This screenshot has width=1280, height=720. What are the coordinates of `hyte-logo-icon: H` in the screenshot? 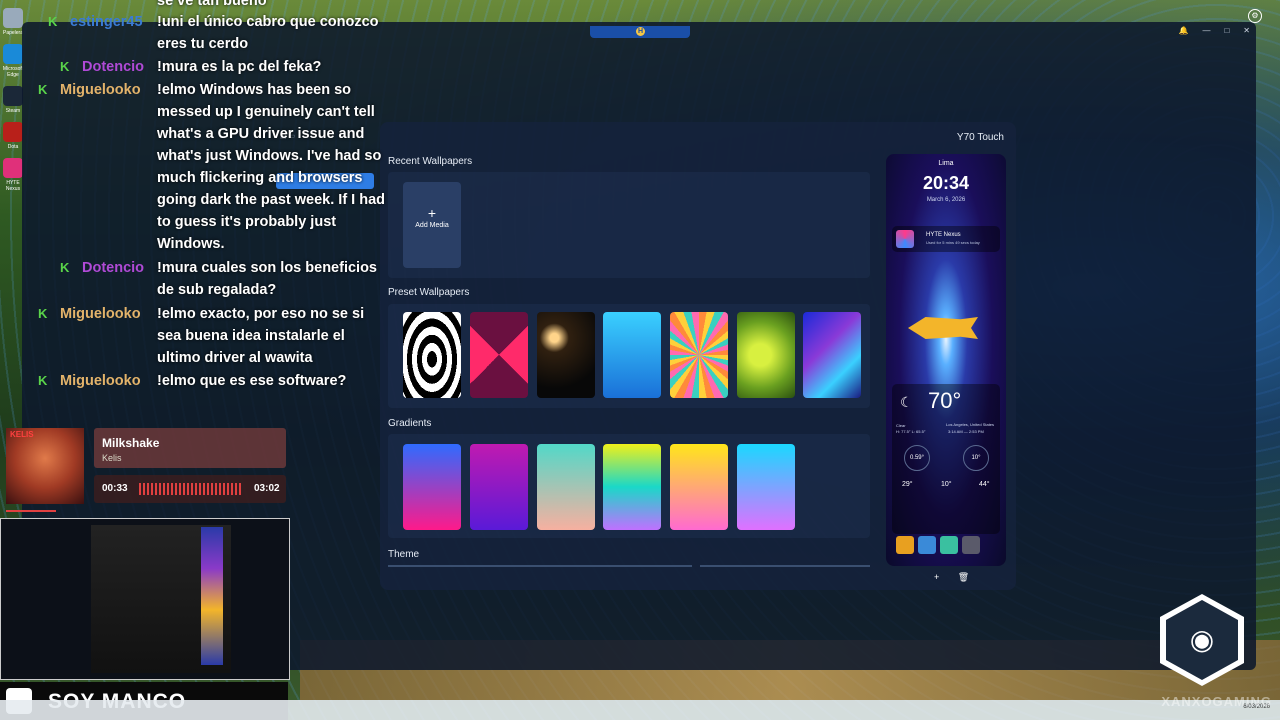 It's located at (640, 31).